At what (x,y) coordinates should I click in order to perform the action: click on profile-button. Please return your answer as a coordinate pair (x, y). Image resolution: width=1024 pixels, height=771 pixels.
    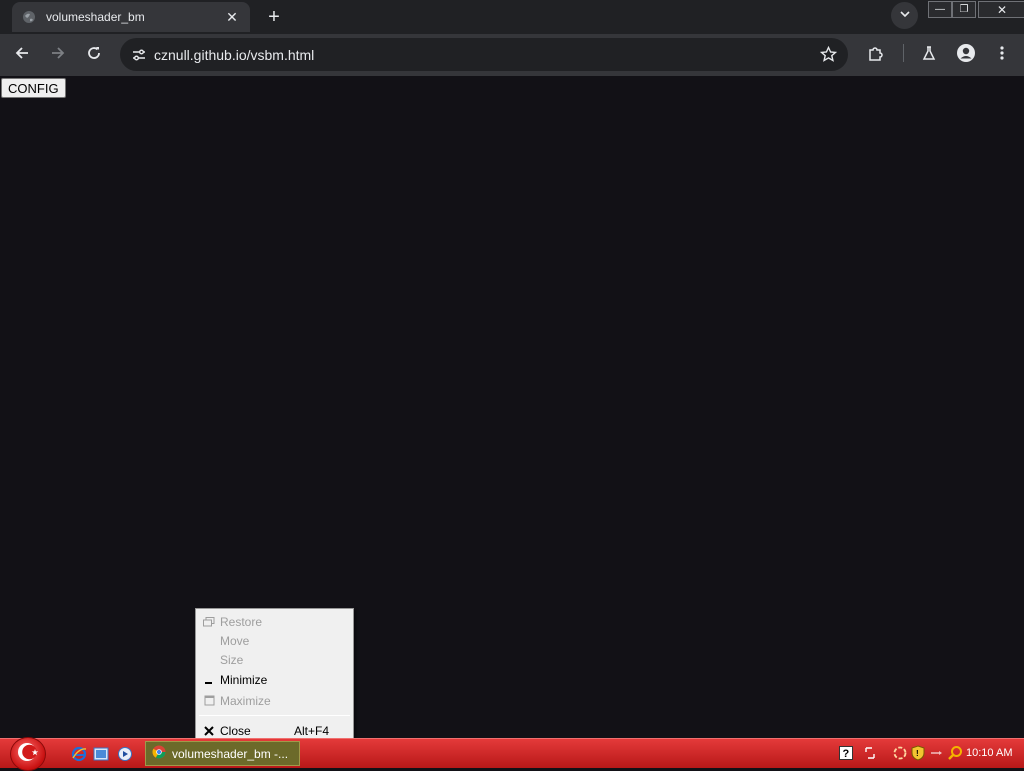
    Looking at the image, I should click on (966, 55).